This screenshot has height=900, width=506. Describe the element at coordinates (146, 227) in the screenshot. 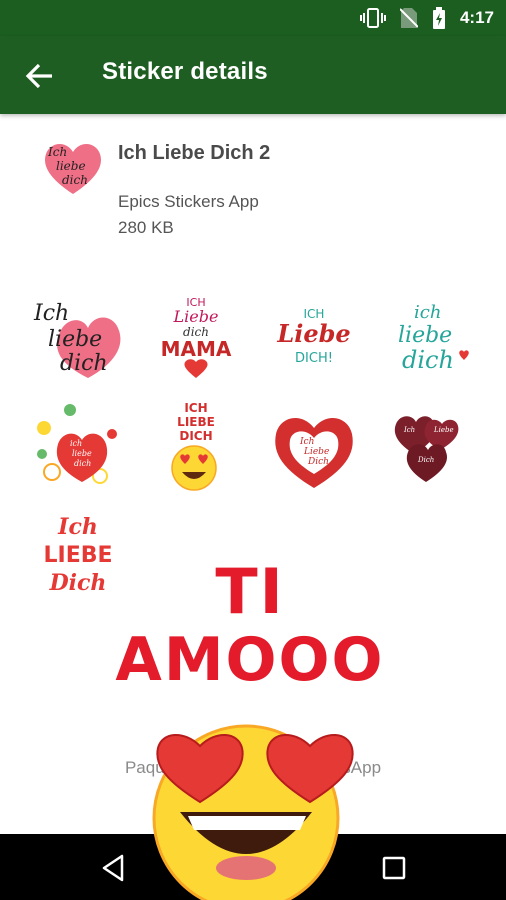

I see `pack-size: 280 KB` at that location.